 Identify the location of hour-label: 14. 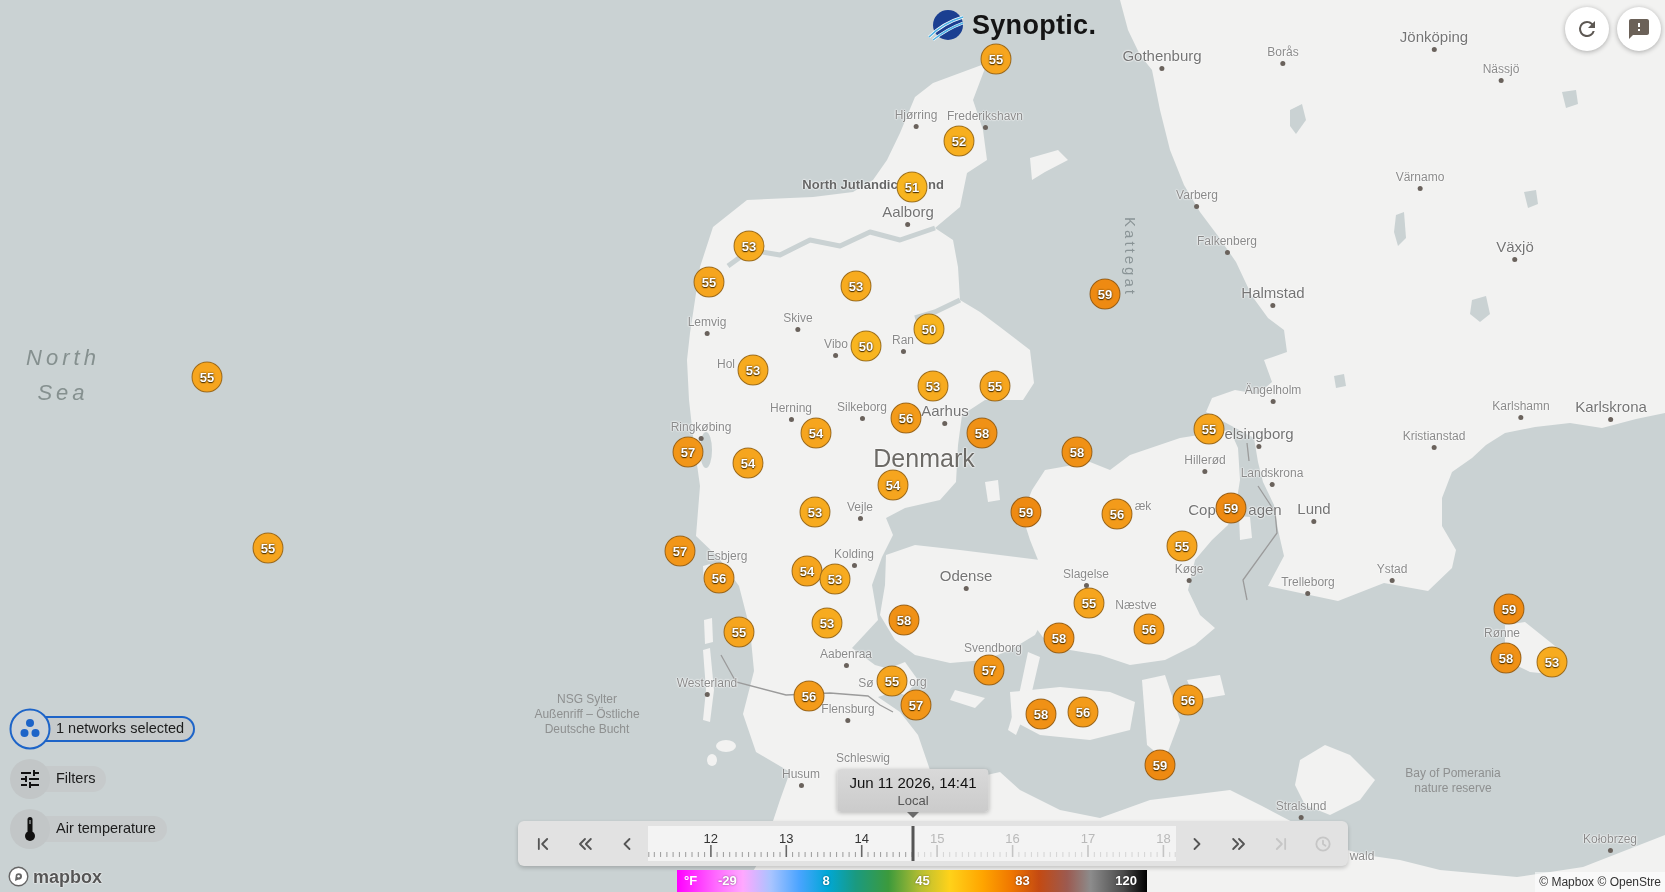
(861, 838).